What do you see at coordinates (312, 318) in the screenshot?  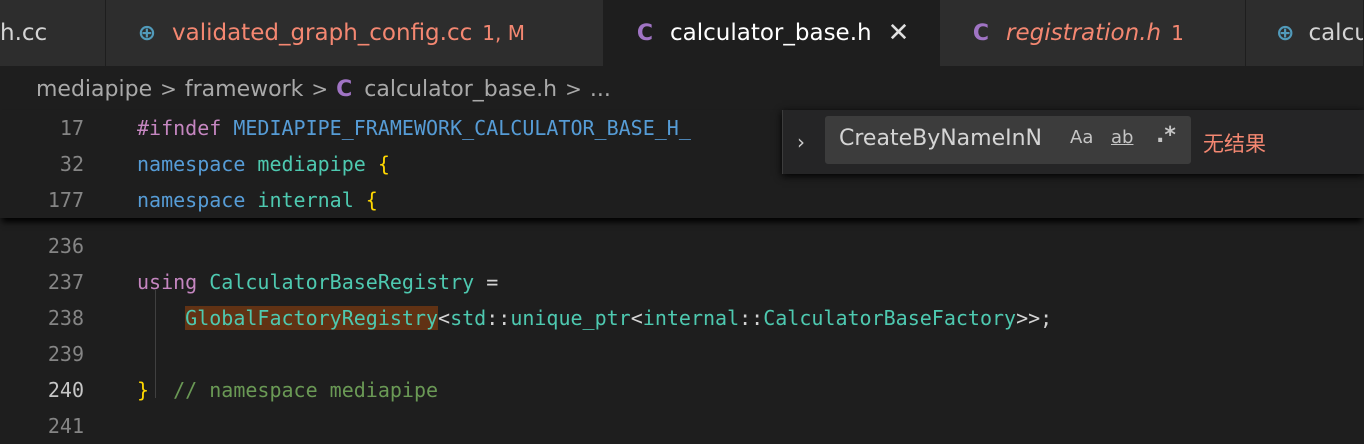 I see `search-highlight-token: GlobalFactoryRegistry` at bounding box center [312, 318].